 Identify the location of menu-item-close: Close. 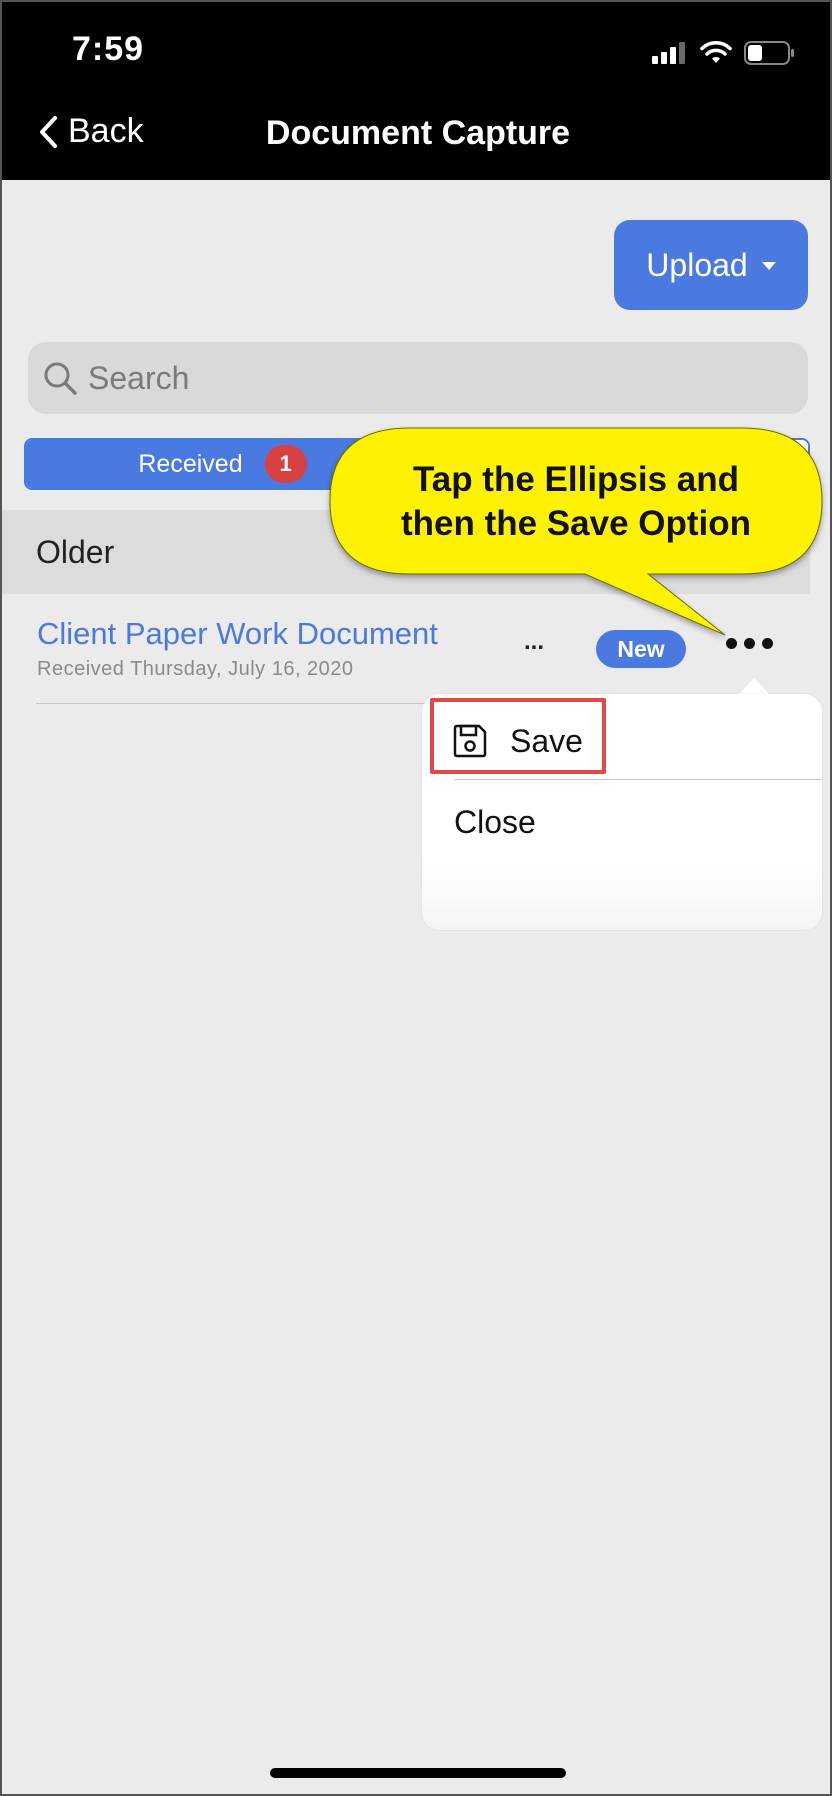
(495, 822).